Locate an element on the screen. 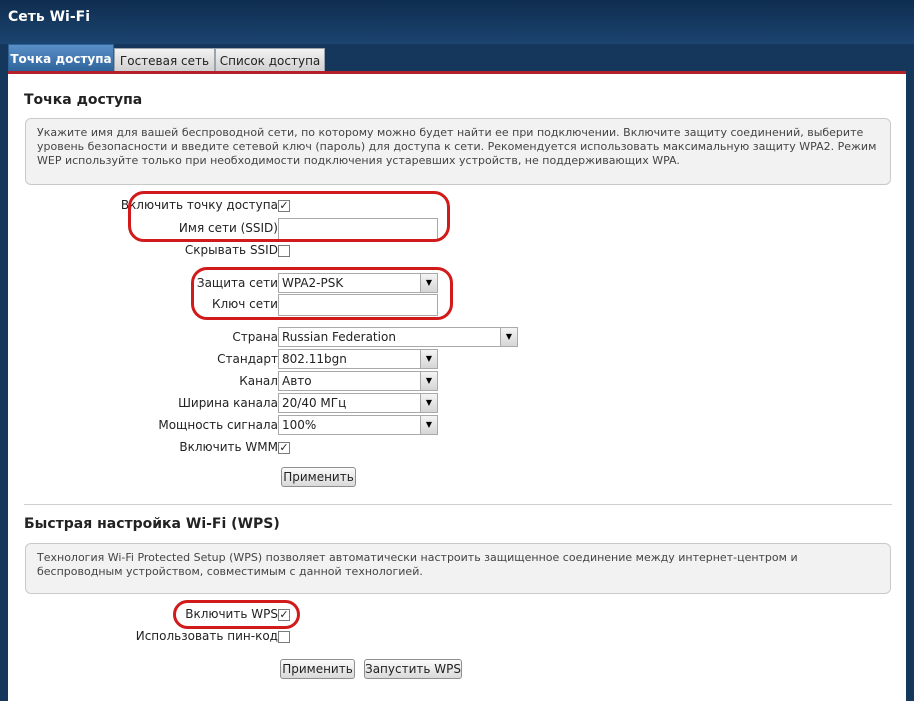 The height and width of the screenshot is (701, 914). country-label: Страна: is located at coordinates (257, 337).